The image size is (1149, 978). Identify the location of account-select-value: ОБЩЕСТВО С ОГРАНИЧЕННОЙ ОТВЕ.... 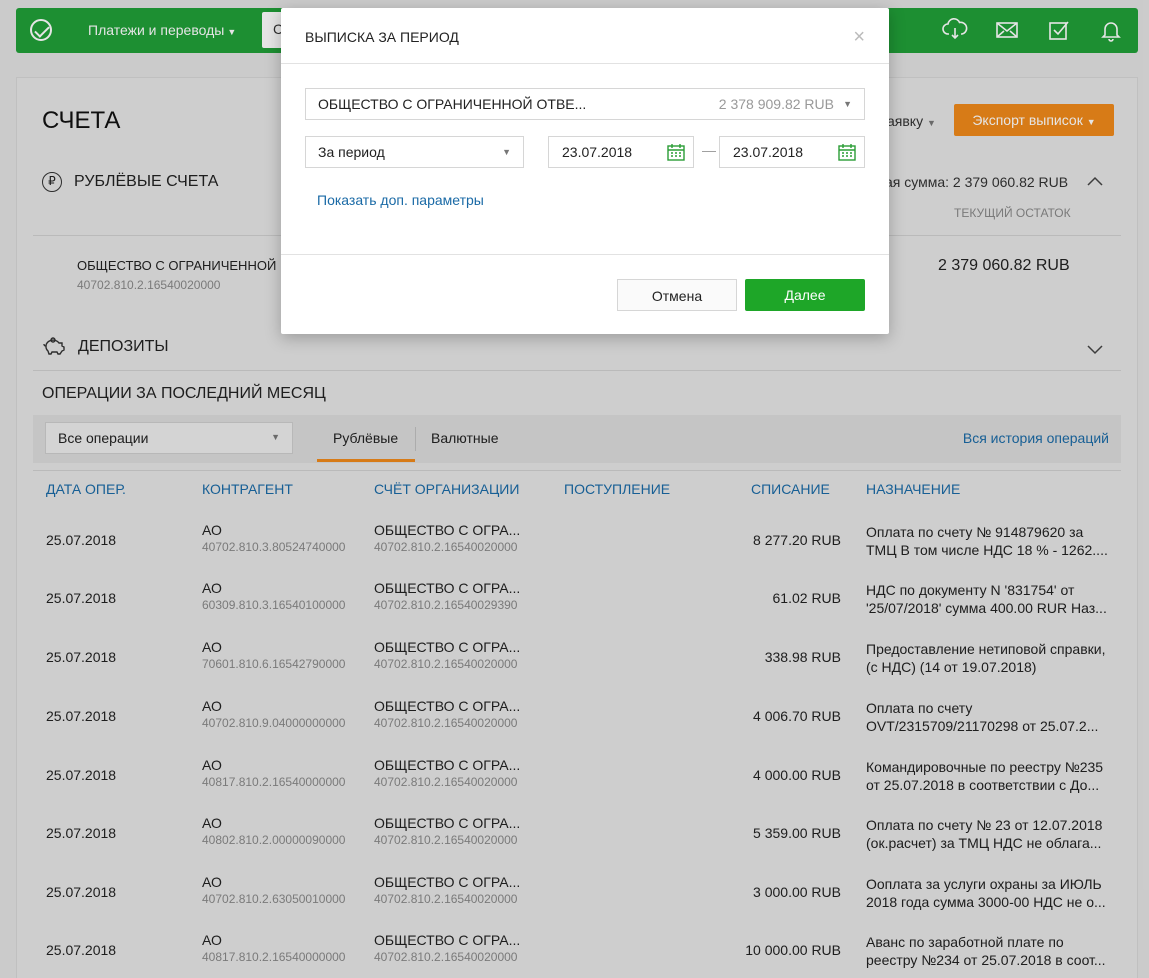
(452, 104).